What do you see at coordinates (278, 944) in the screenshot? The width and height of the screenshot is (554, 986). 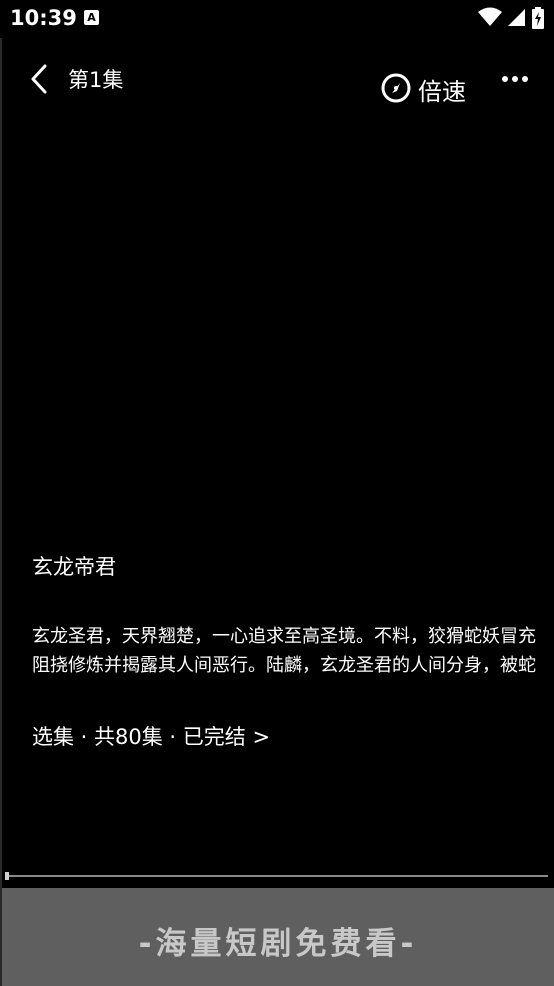 I see `promo-banner-text: -海量短剧免费看-` at bounding box center [278, 944].